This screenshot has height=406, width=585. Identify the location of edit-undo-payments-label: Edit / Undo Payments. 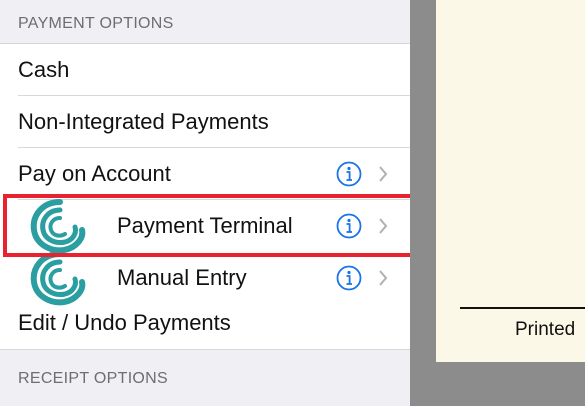
(124, 322).